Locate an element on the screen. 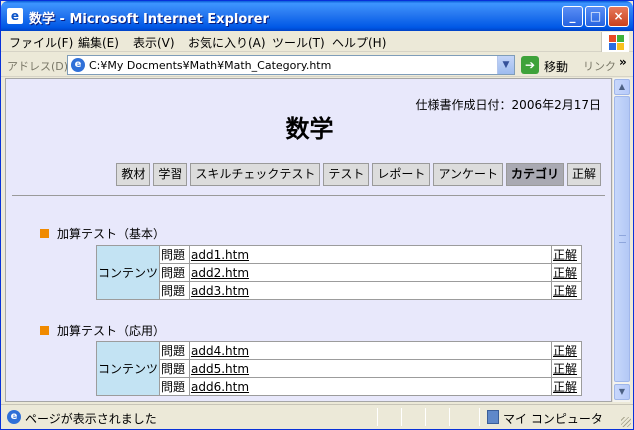 This screenshot has width=634, height=430. section-title: 加算テスト（応用） is located at coordinates (111, 331).